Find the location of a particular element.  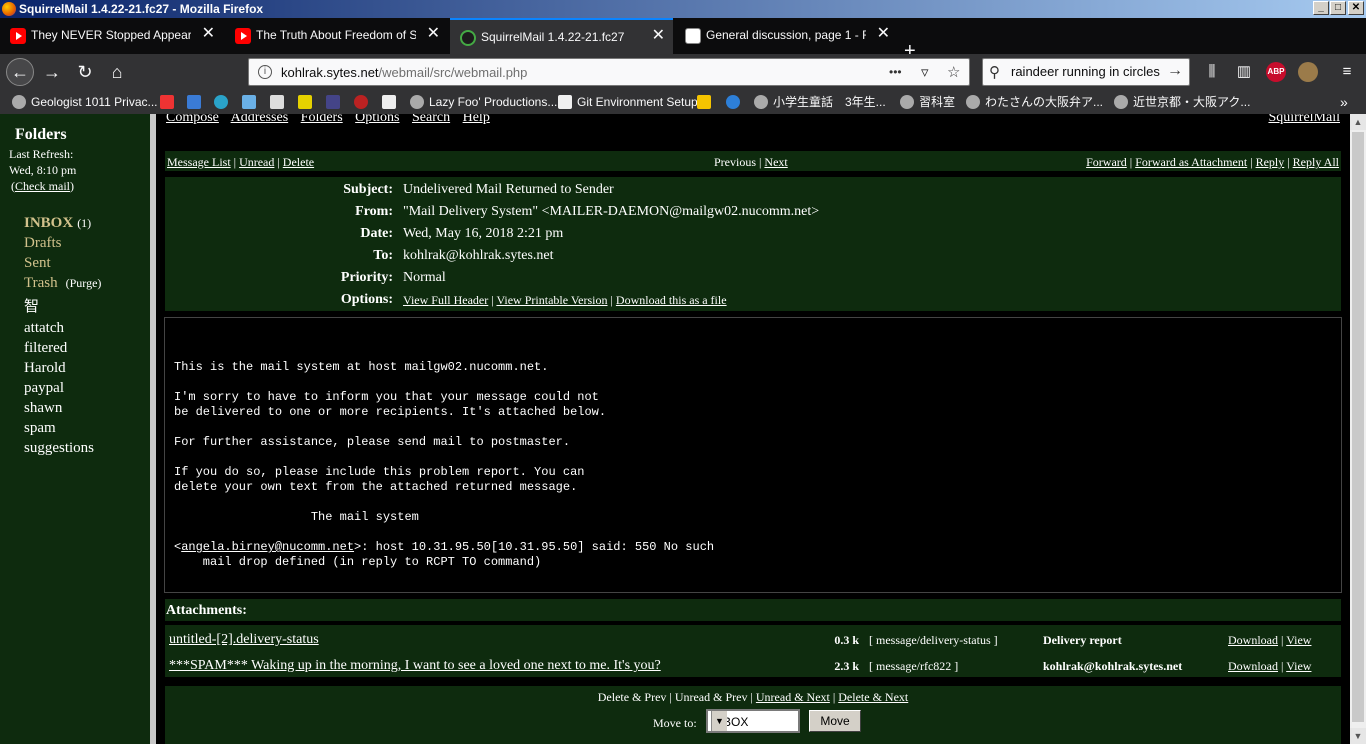

reload-button: ↻ is located at coordinates (85, 72).